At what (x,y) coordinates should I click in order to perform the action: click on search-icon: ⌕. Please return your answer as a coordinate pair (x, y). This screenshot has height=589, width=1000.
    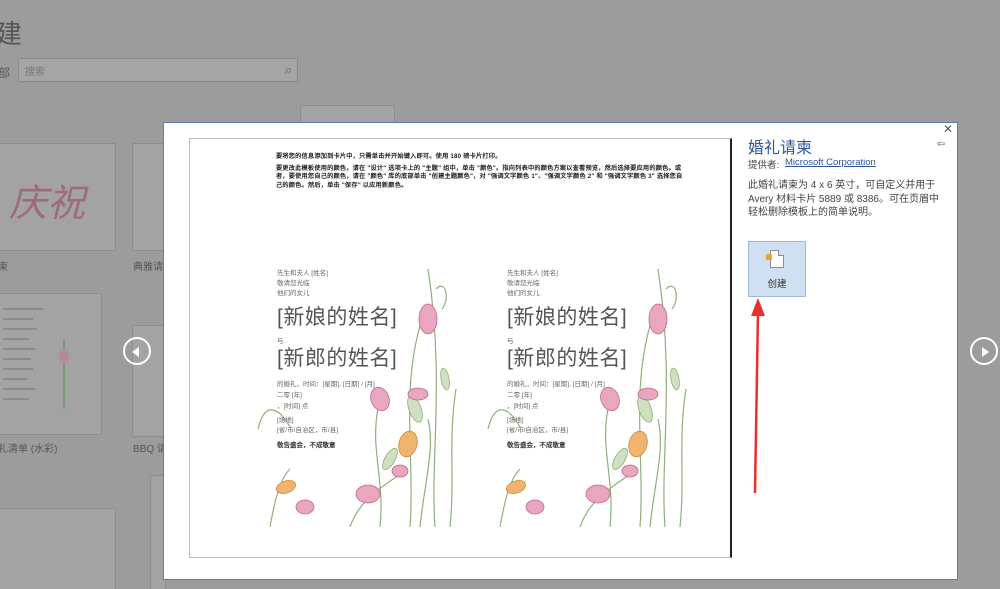
    Looking at the image, I should click on (288, 70).